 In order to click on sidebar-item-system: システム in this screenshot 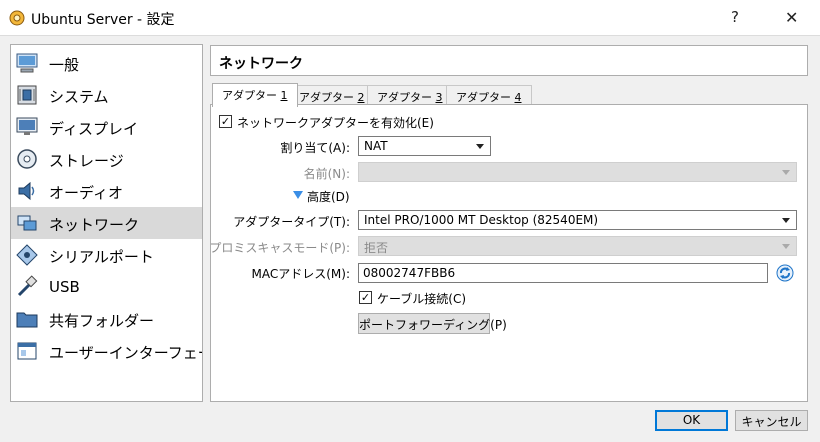, I will do `click(106, 95)`.